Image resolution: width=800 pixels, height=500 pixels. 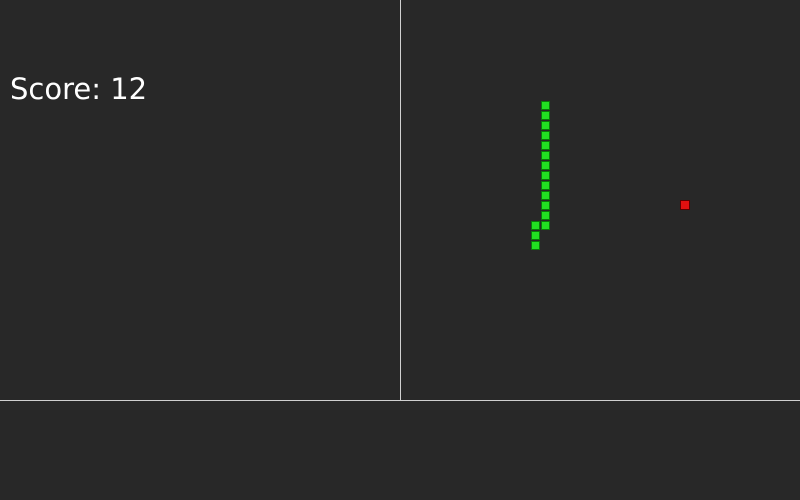 I want to click on score-label: Score: 12, so click(x=79, y=89).